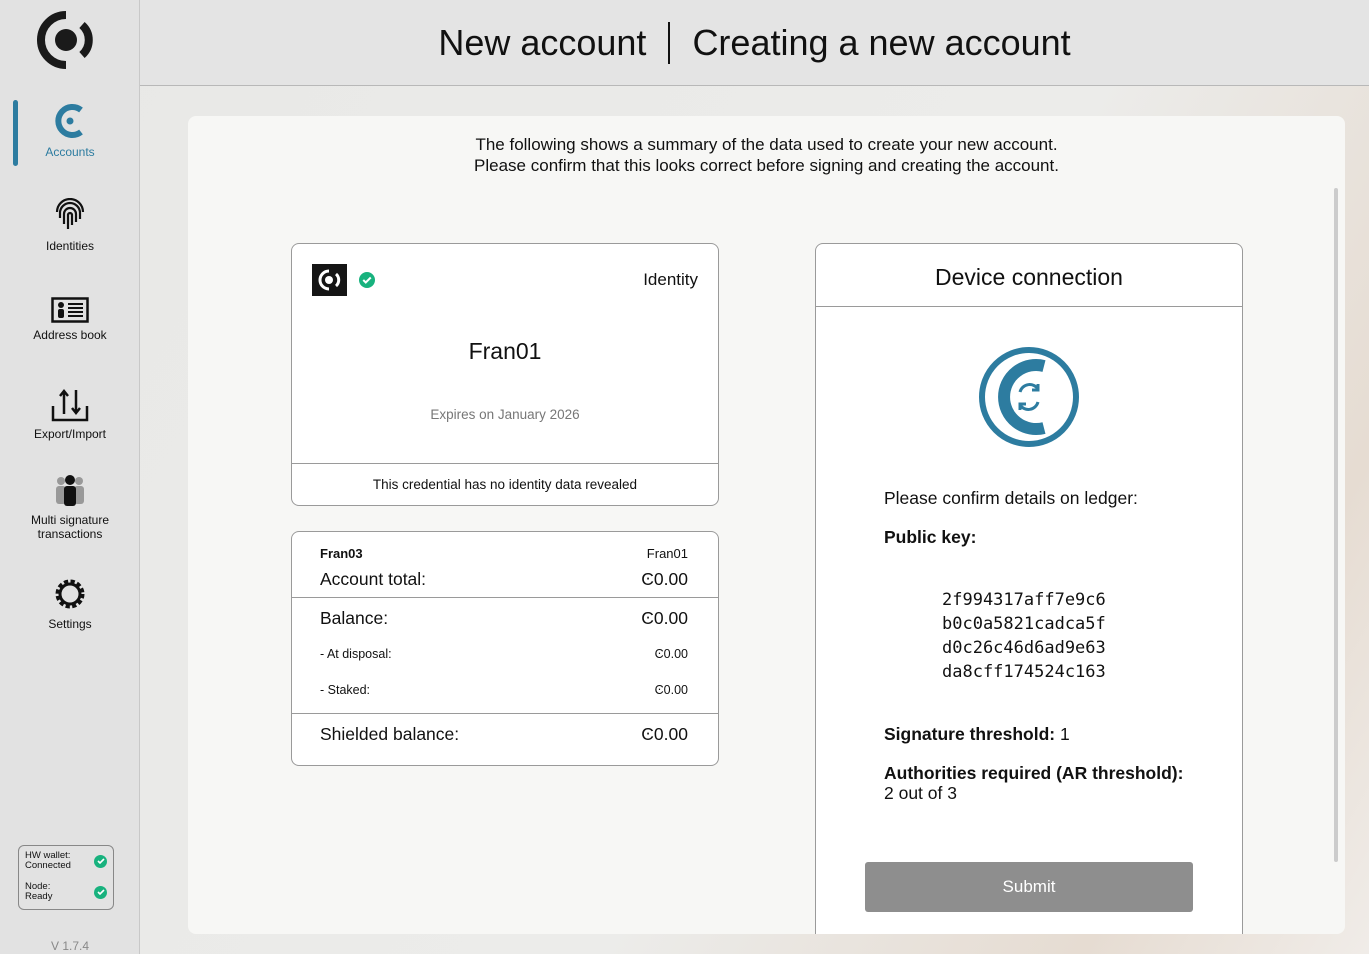 The image size is (1369, 954). I want to click on fingerprint-icon, so click(70, 213).